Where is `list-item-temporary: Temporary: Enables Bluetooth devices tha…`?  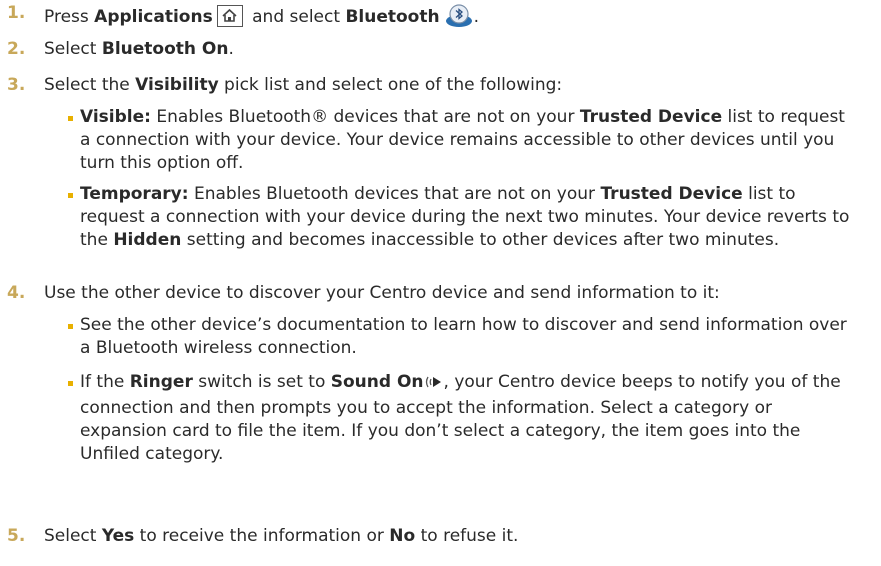
list-item-temporary: Temporary: Enables Bluetooth devices tha… is located at coordinates (464, 217).